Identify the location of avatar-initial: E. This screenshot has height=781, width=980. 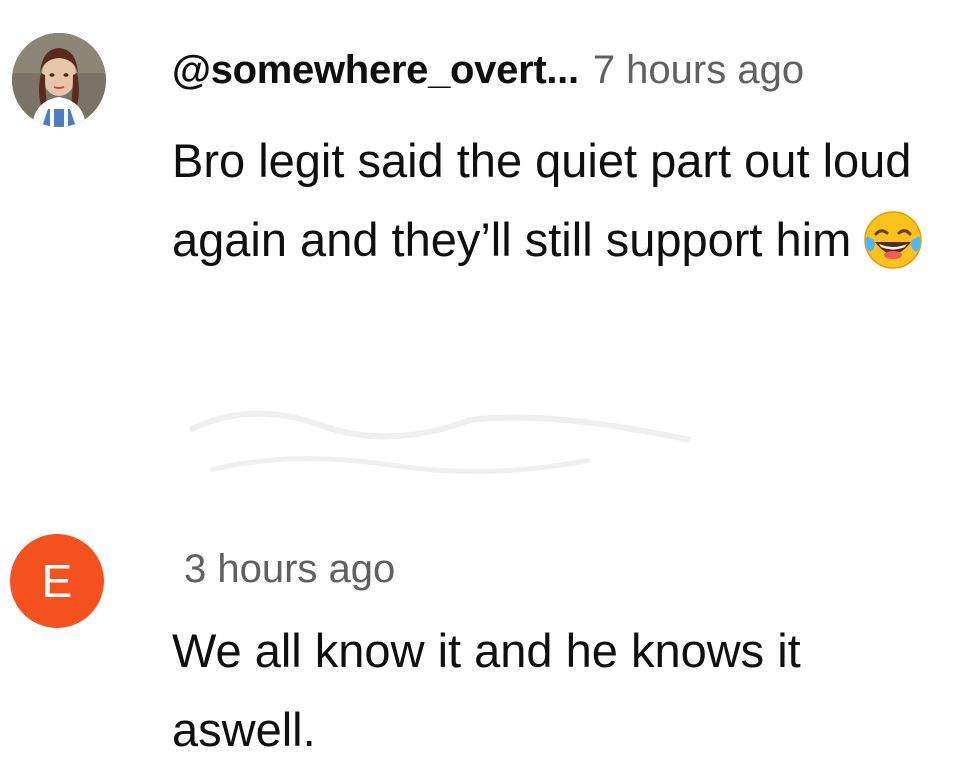
(57, 581).